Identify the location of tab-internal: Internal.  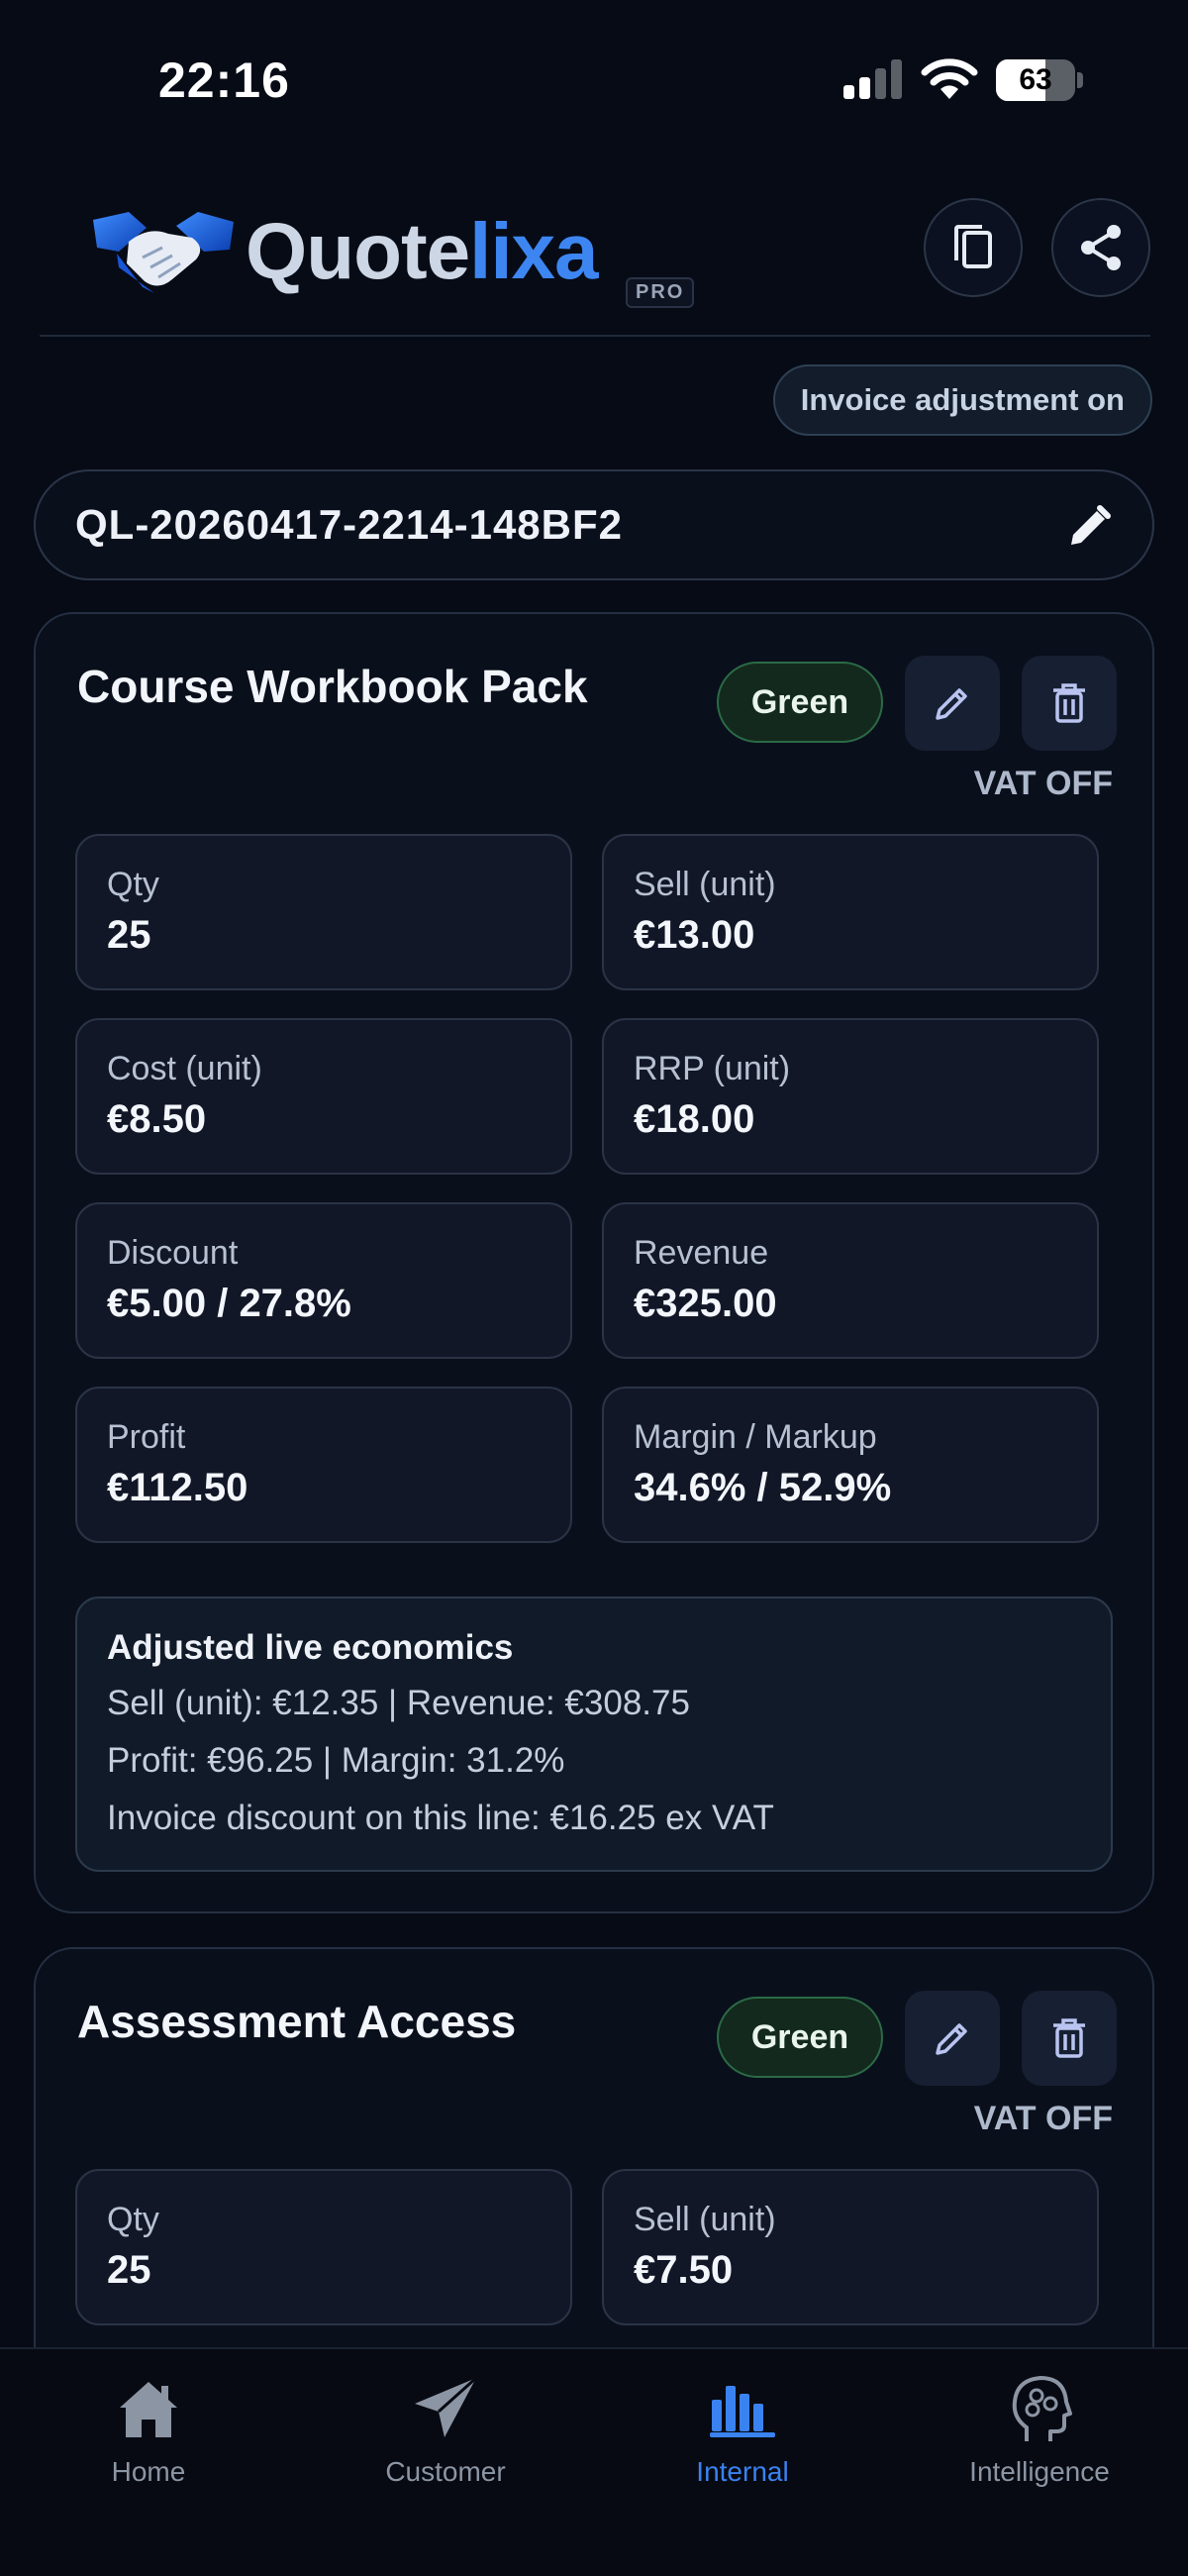
(742, 2433).